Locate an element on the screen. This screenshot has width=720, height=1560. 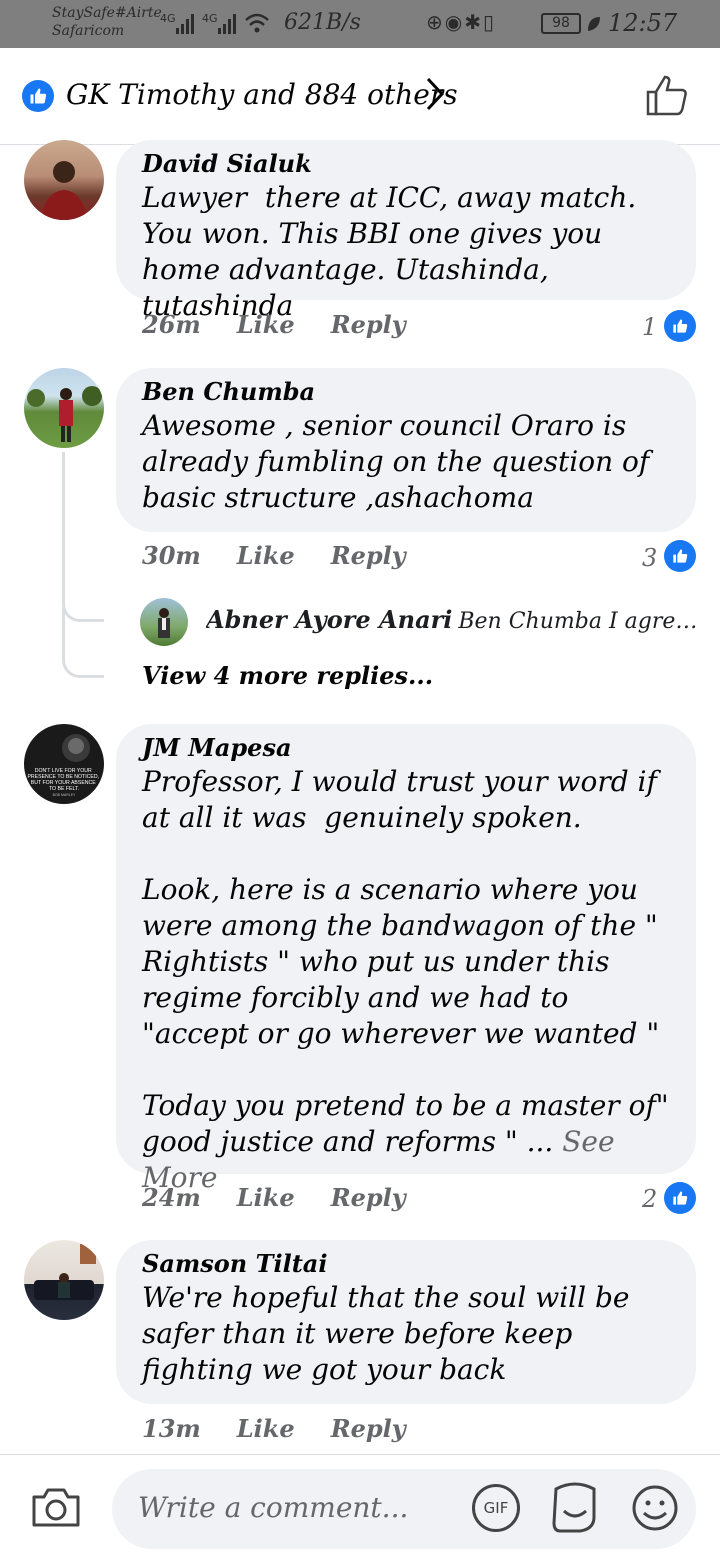
like-count: 3 is located at coordinates (650, 558).